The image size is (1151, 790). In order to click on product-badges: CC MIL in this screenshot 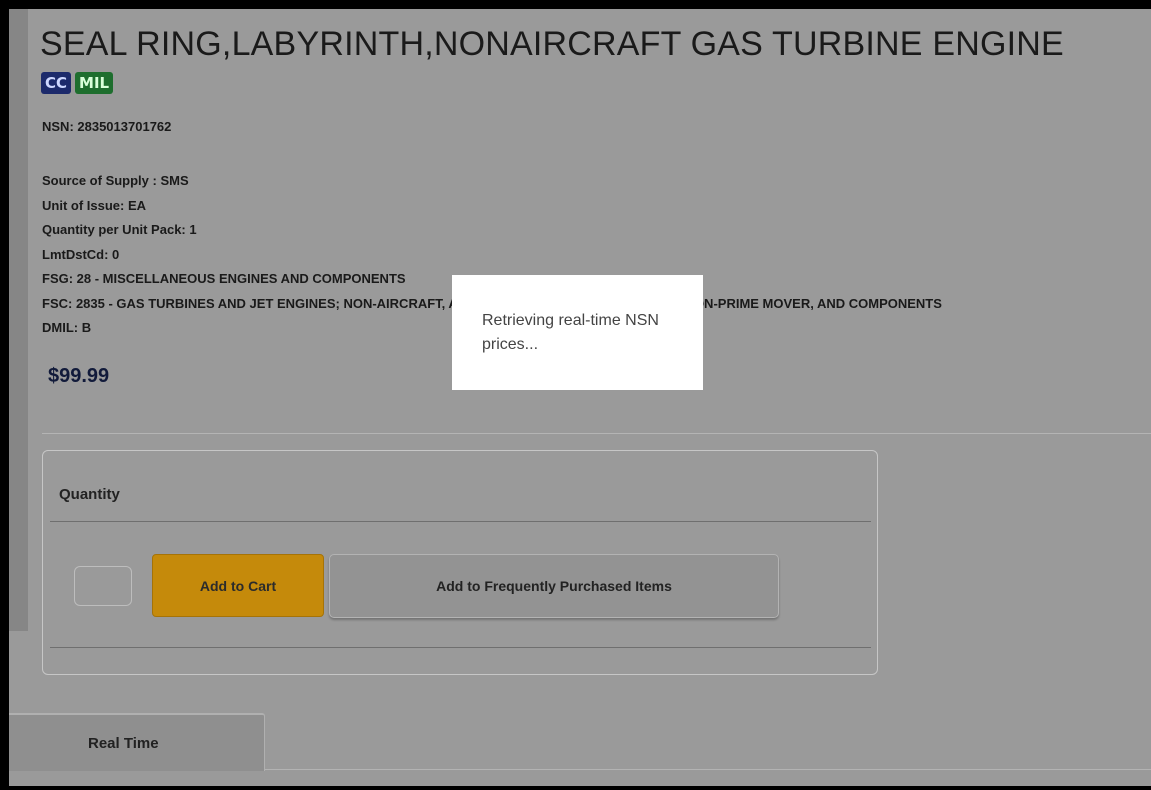, I will do `click(77, 83)`.